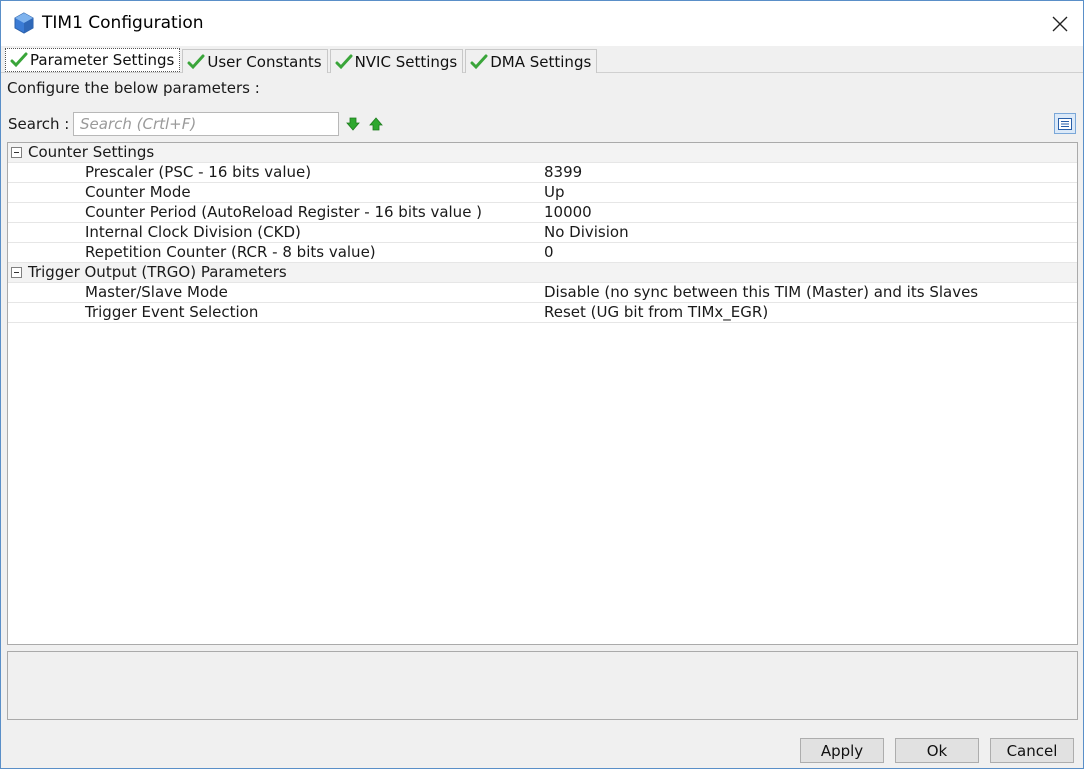 Image resolution: width=1084 pixels, height=769 pixels. Describe the element at coordinates (543, 125) in the screenshot. I see `search-row: Search :` at that location.